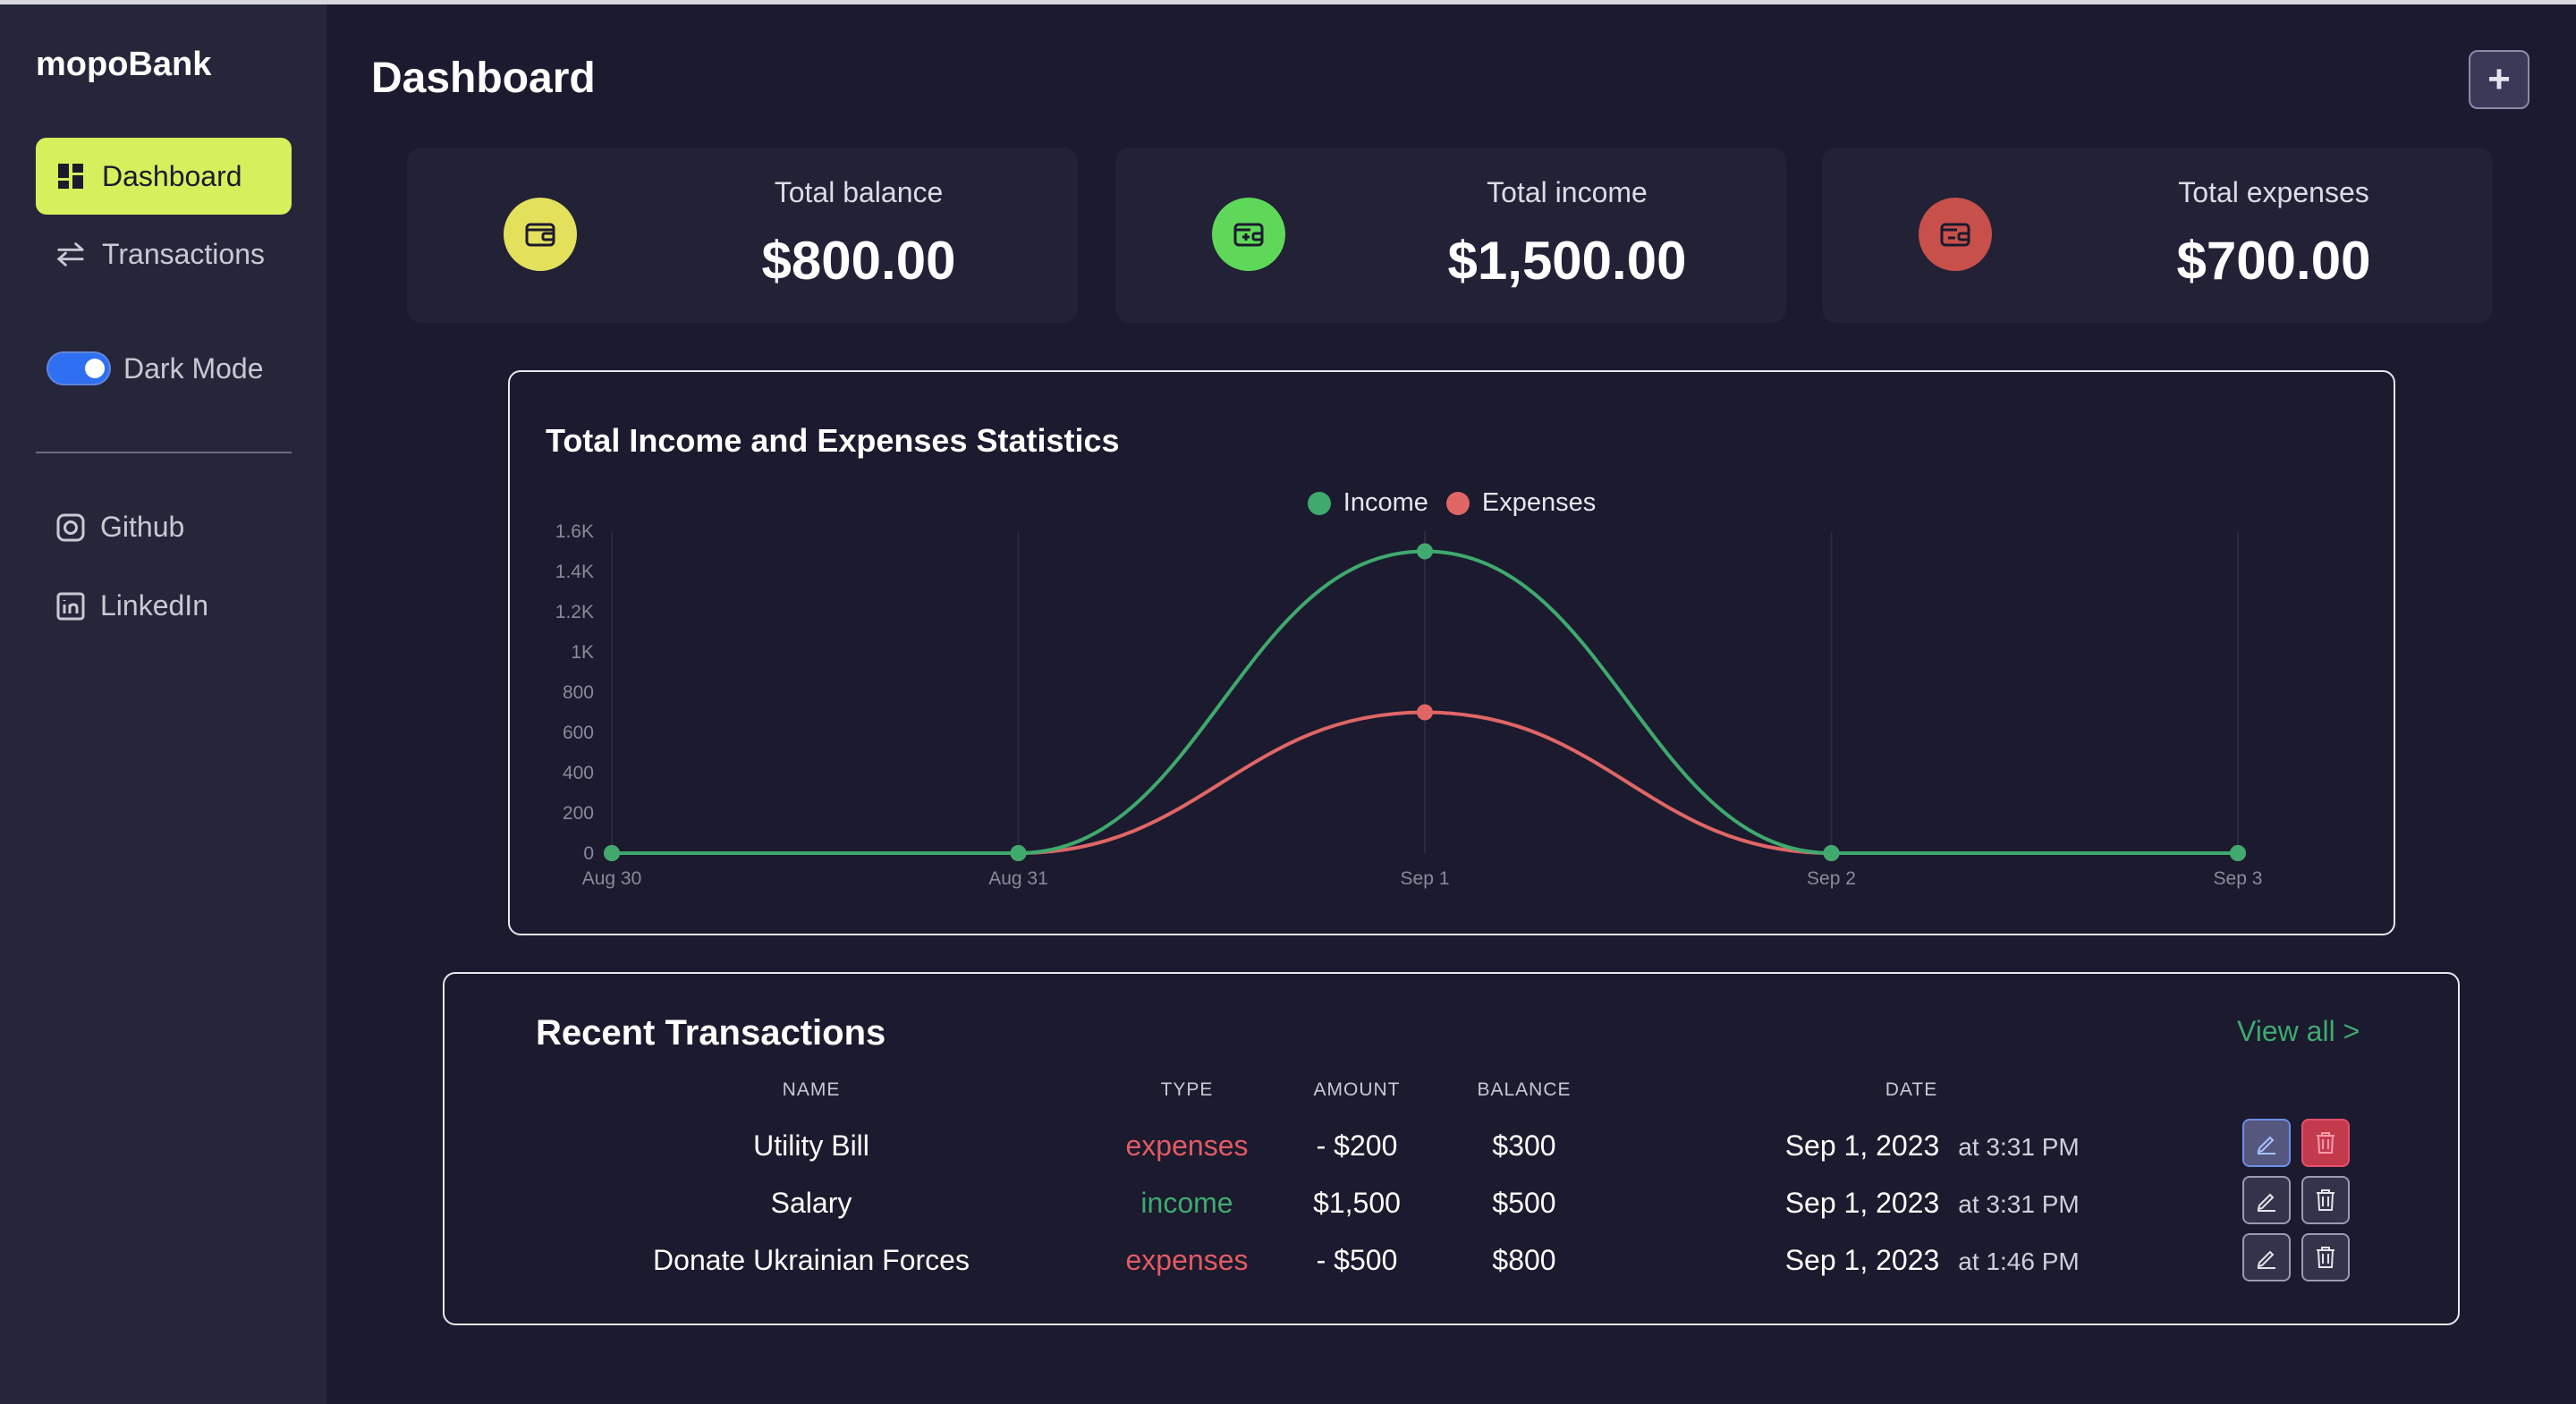  What do you see at coordinates (2273, 192) in the screenshot?
I see `stat-label: Total expenses` at bounding box center [2273, 192].